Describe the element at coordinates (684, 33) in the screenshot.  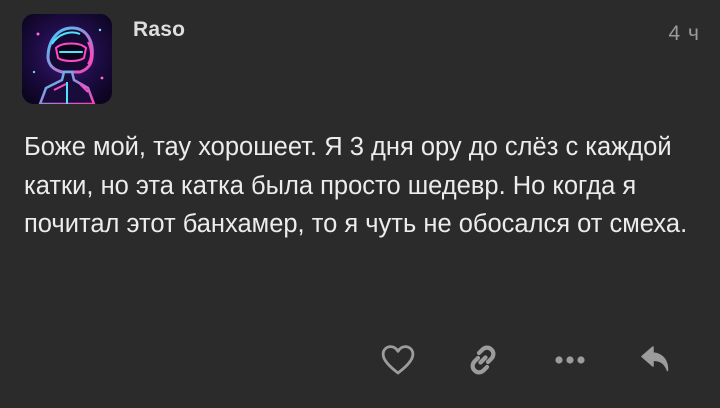
I see `comment-time: 4 ч` at that location.